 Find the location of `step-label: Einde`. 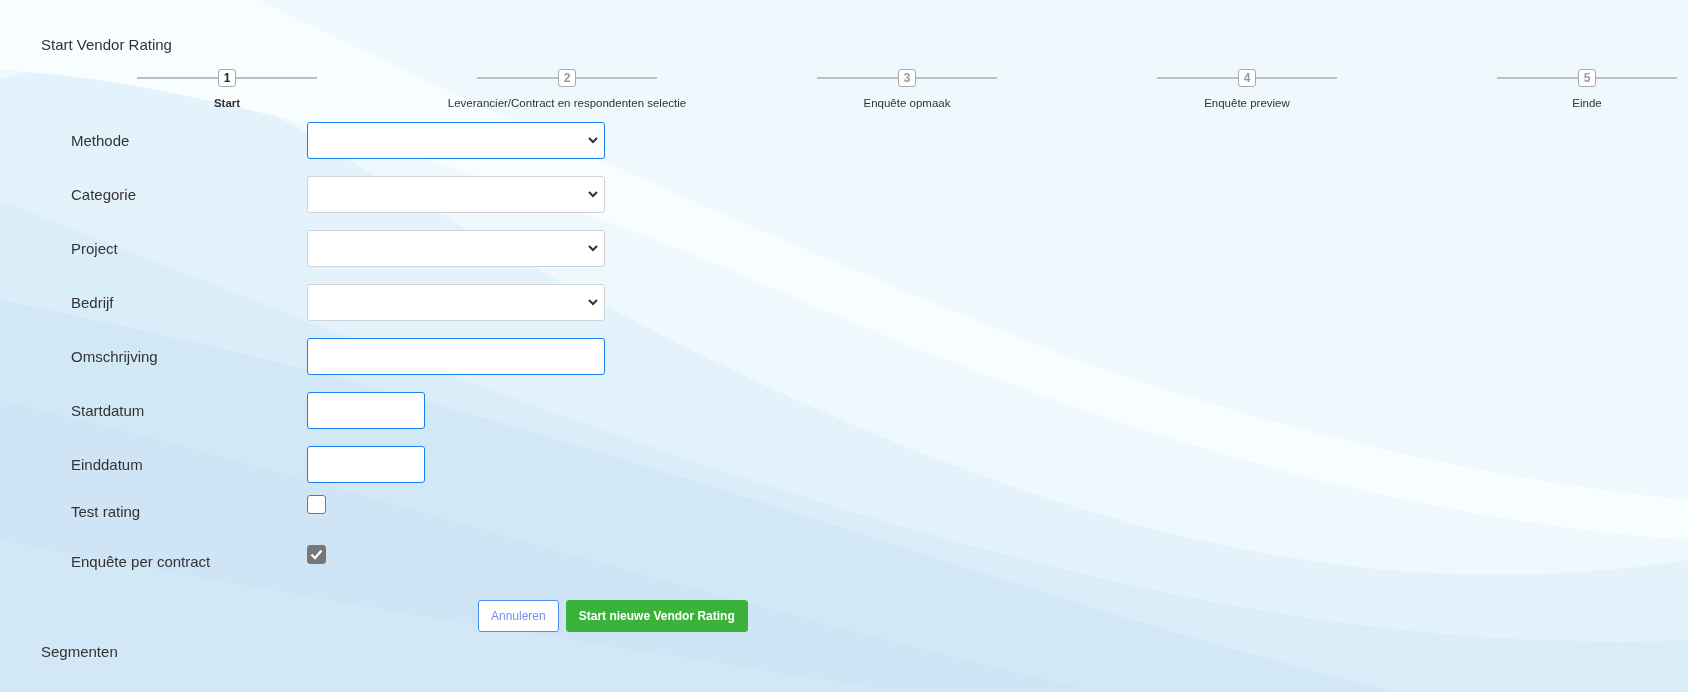

step-label: Einde is located at coordinates (1587, 103).